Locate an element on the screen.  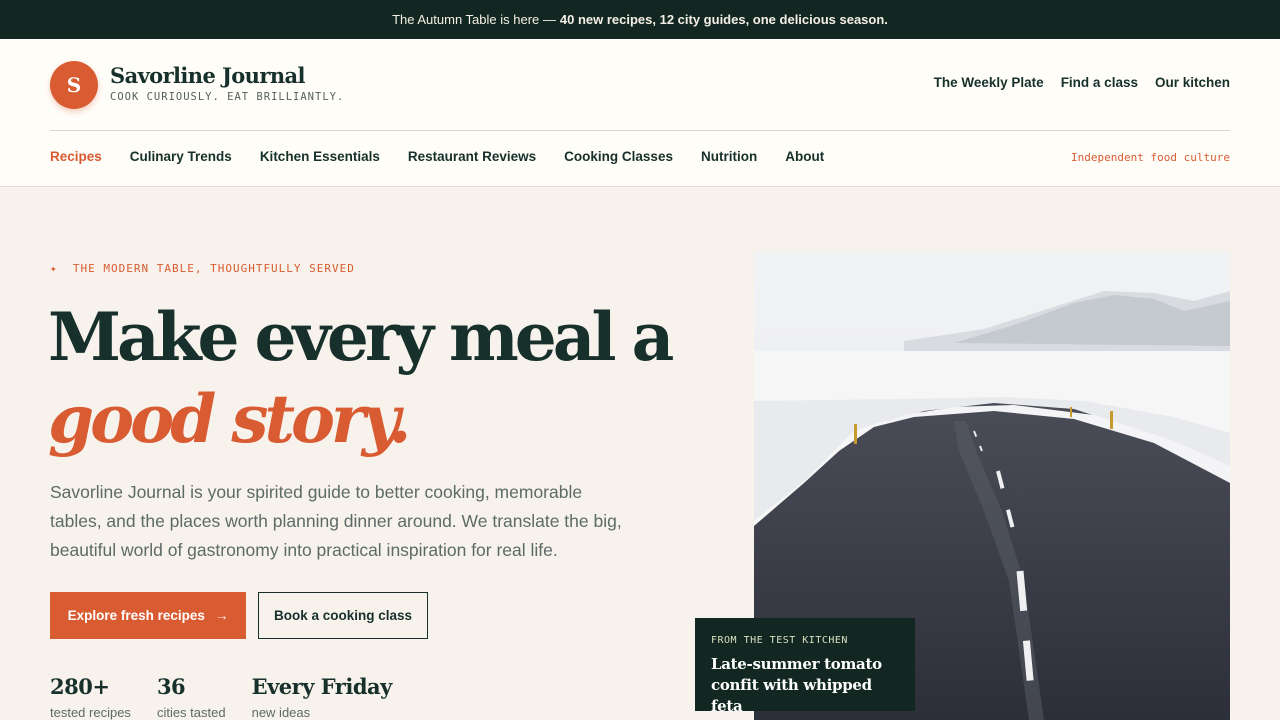
stat-value: Every Friday is located at coordinates (322, 686).